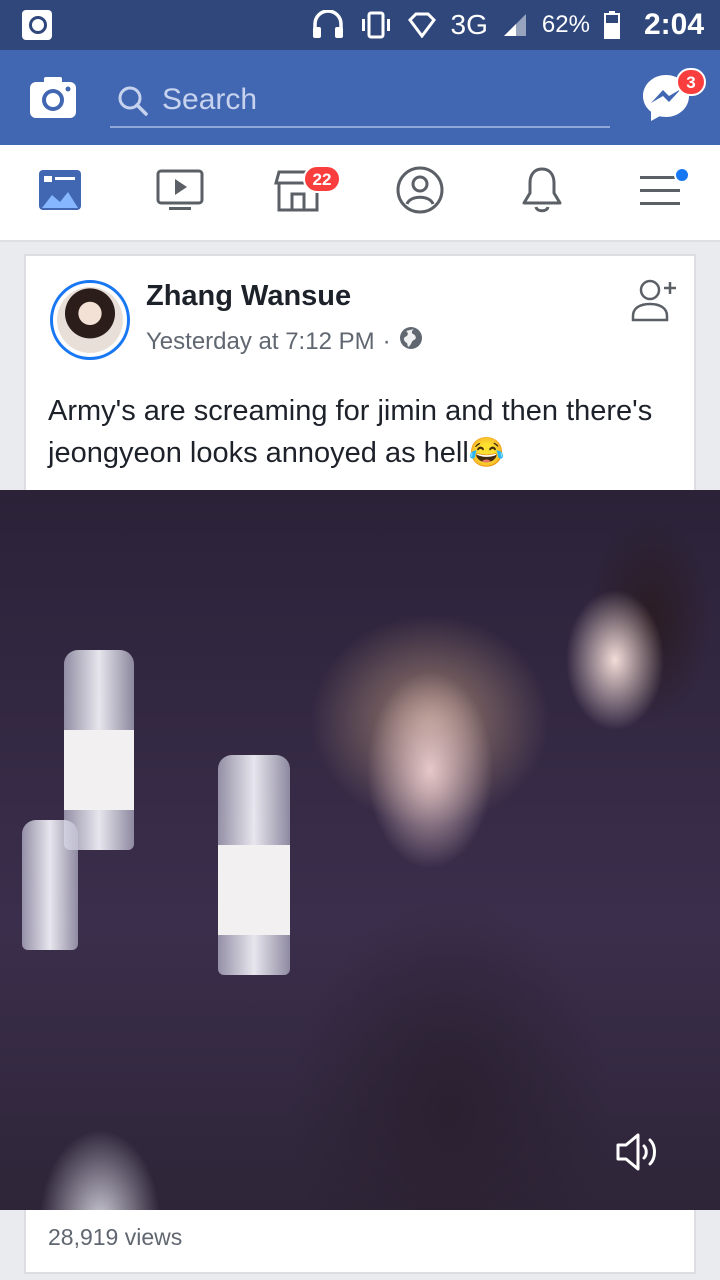 This screenshot has width=720, height=1280. Describe the element at coordinates (565, 24) in the screenshot. I see `battery-percent: 62%` at that location.